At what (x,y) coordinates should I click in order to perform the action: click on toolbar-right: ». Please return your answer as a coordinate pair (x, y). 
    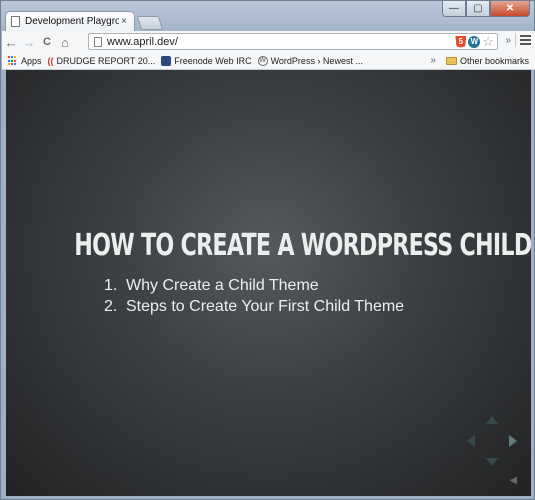
    Looking at the image, I should click on (518, 40).